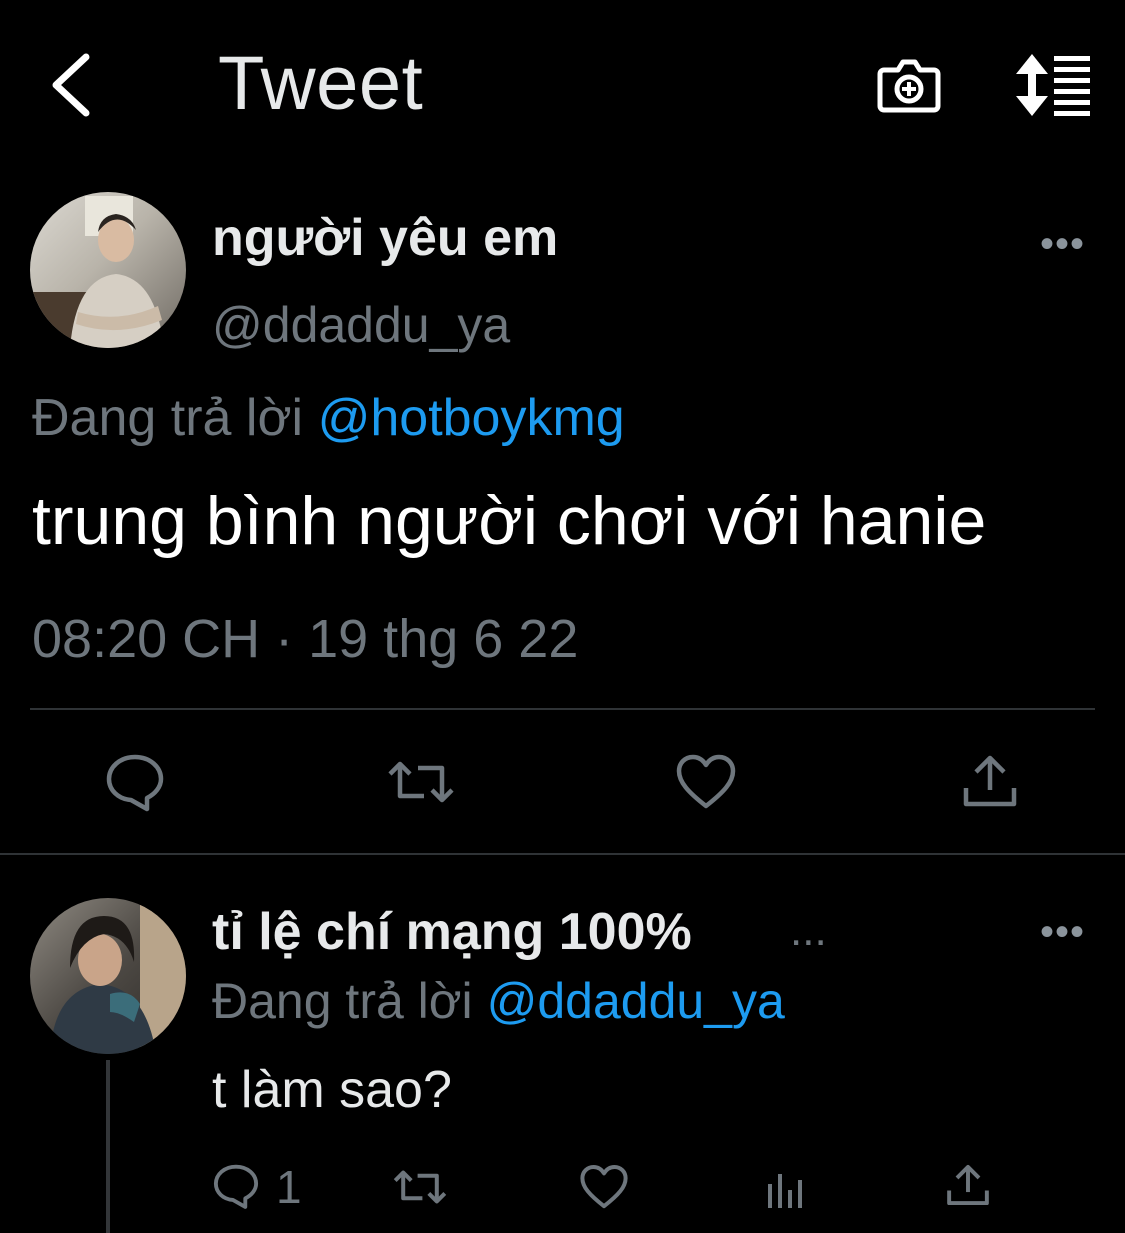  I want to click on replying-to: Đang trả lời @hotboykmg, so click(328, 418).